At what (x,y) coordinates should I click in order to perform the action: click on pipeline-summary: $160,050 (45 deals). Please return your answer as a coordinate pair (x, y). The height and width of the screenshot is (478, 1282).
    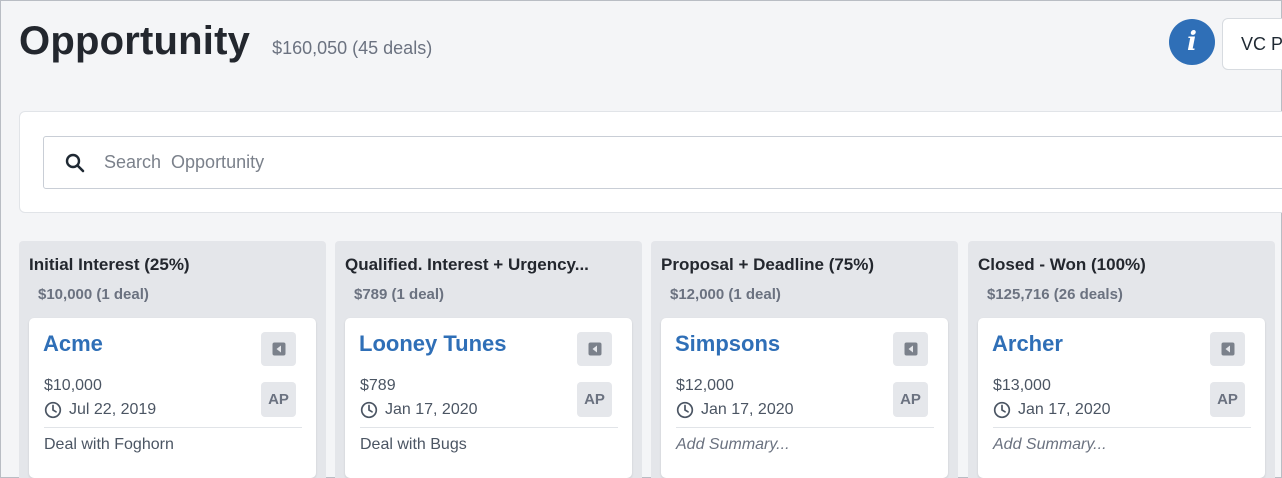
    Looking at the image, I should click on (352, 48).